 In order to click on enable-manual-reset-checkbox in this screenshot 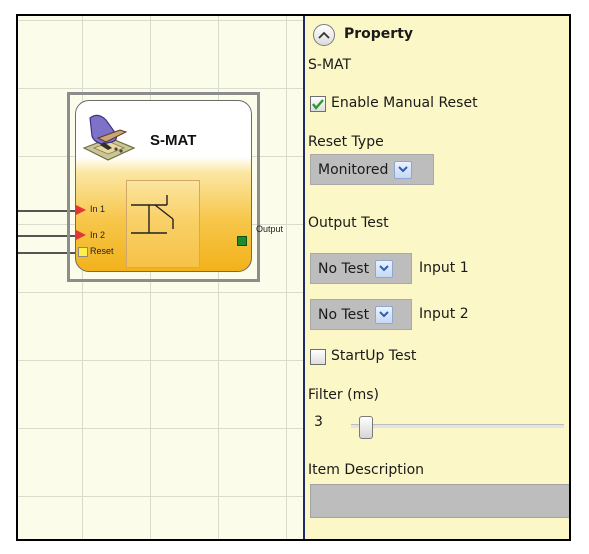, I will do `click(318, 104)`.